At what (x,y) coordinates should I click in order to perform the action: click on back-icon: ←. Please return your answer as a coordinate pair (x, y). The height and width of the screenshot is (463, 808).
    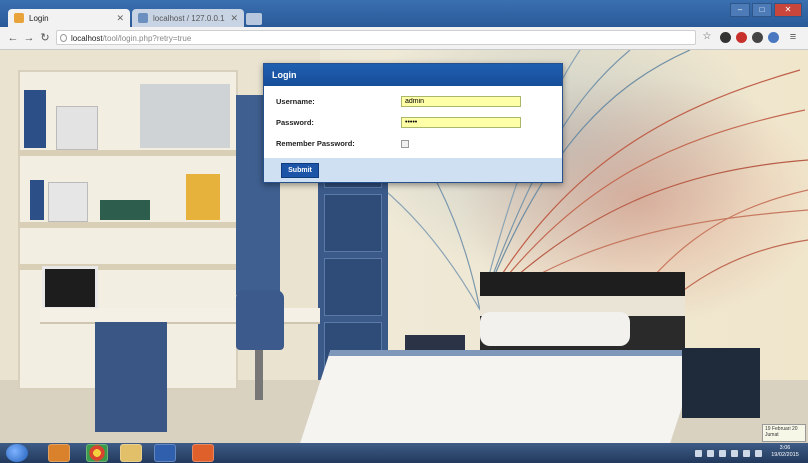
    Looking at the image, I should click on (13, 38).